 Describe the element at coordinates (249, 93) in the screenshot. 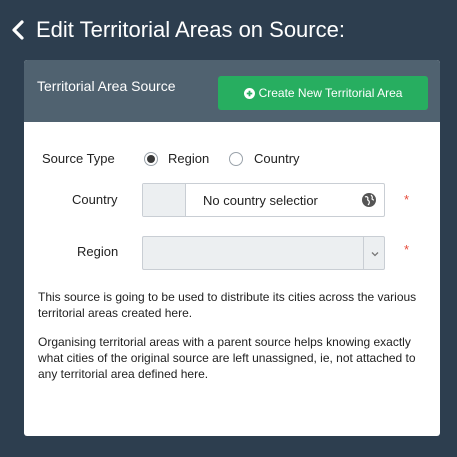

I see `plus-circle-icon` at that location.